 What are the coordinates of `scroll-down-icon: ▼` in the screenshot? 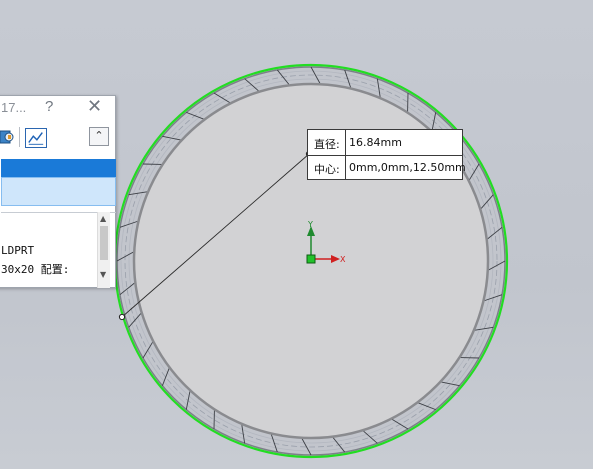 It's located at (103, 274).